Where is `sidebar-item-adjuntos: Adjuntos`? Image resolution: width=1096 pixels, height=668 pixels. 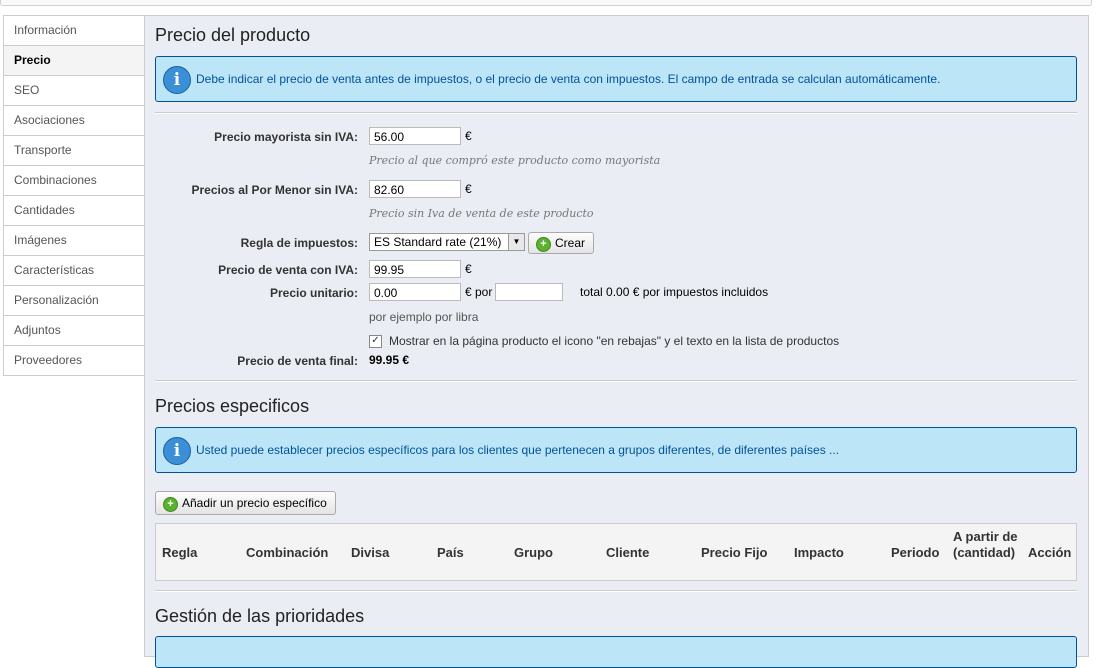 sidebar-item-adjuntos: Adjuntos is located at coordinates (74, 331).